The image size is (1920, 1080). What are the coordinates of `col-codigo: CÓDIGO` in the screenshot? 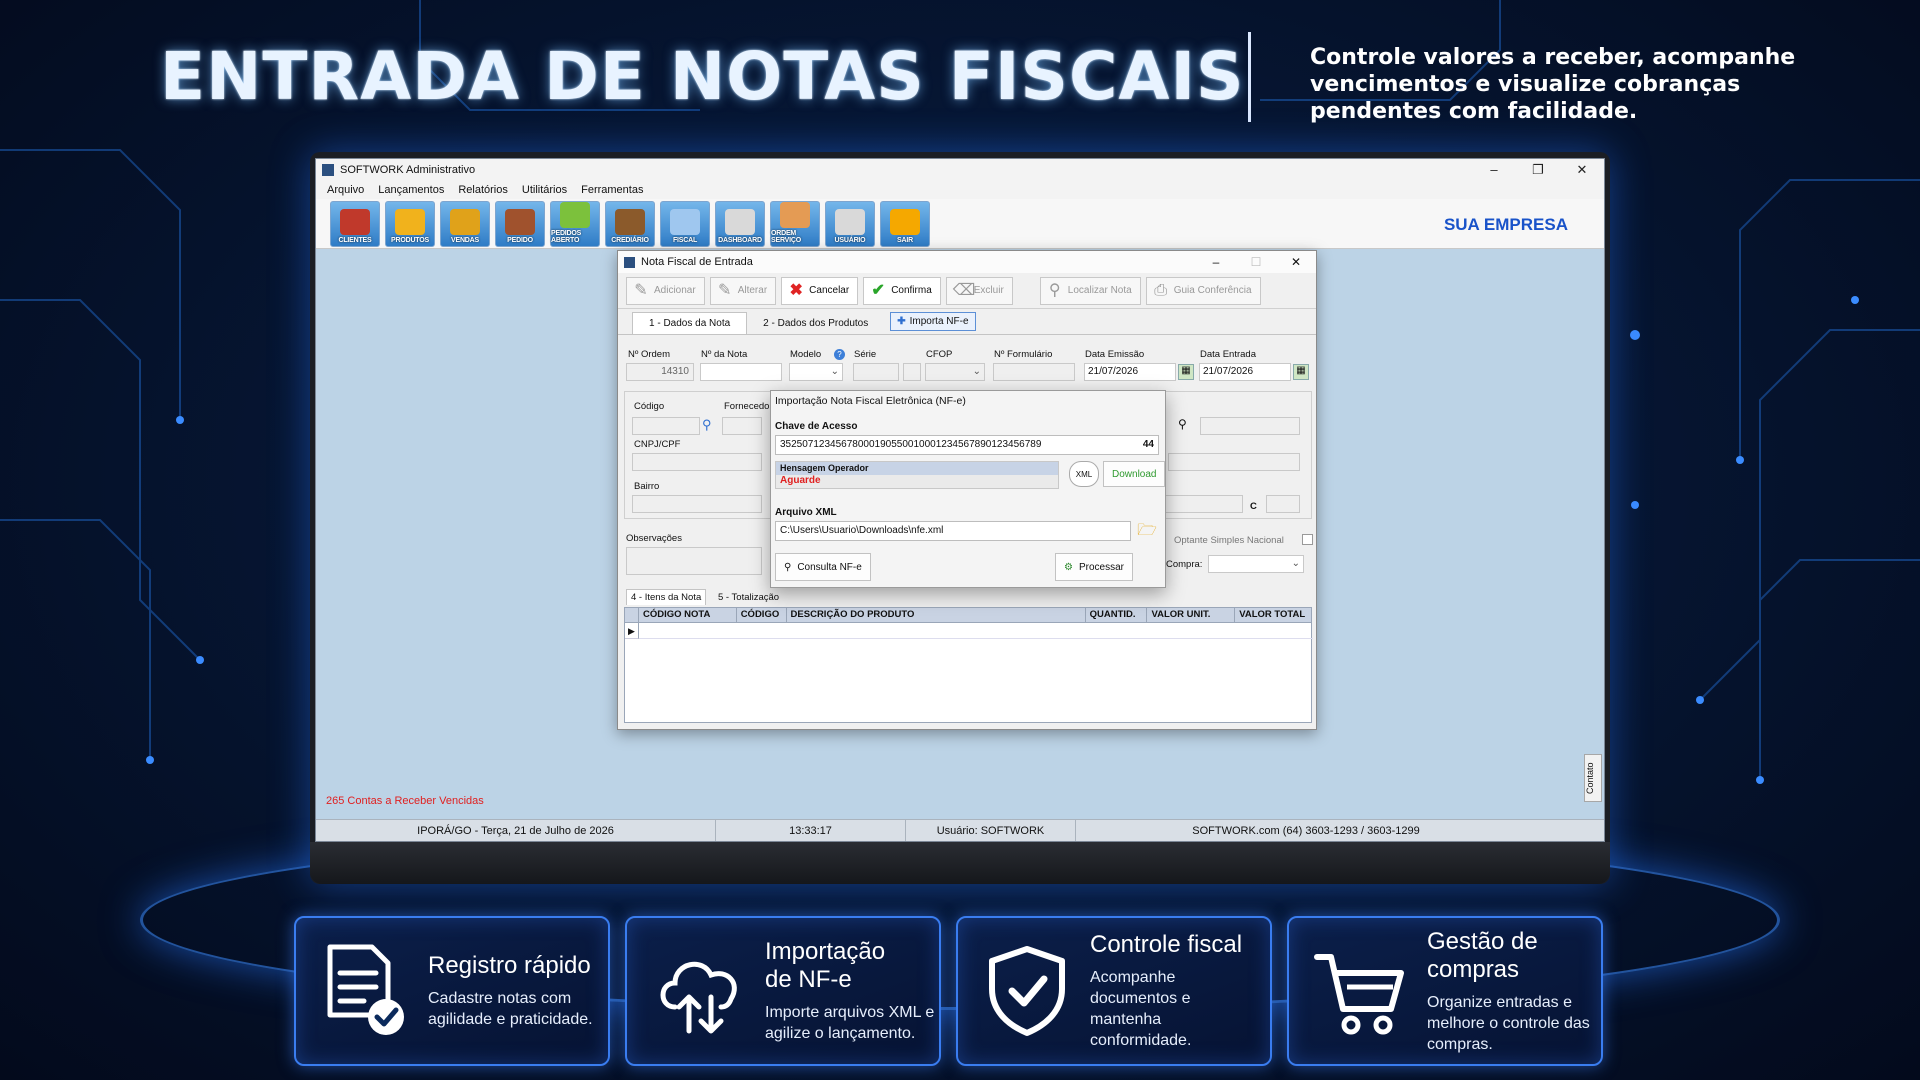 It's located at (762, 615).